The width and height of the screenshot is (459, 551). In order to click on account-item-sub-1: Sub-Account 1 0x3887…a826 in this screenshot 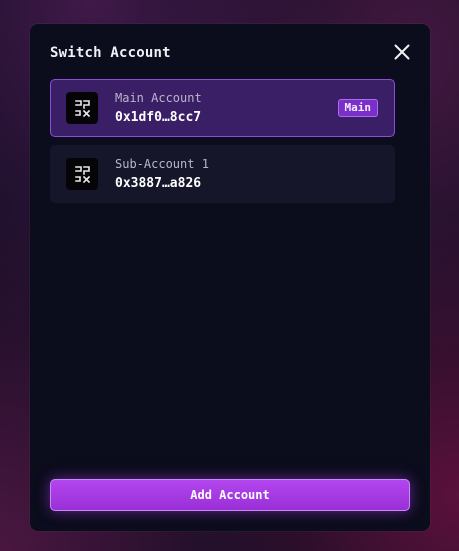, I will do `click(222, 174)`.